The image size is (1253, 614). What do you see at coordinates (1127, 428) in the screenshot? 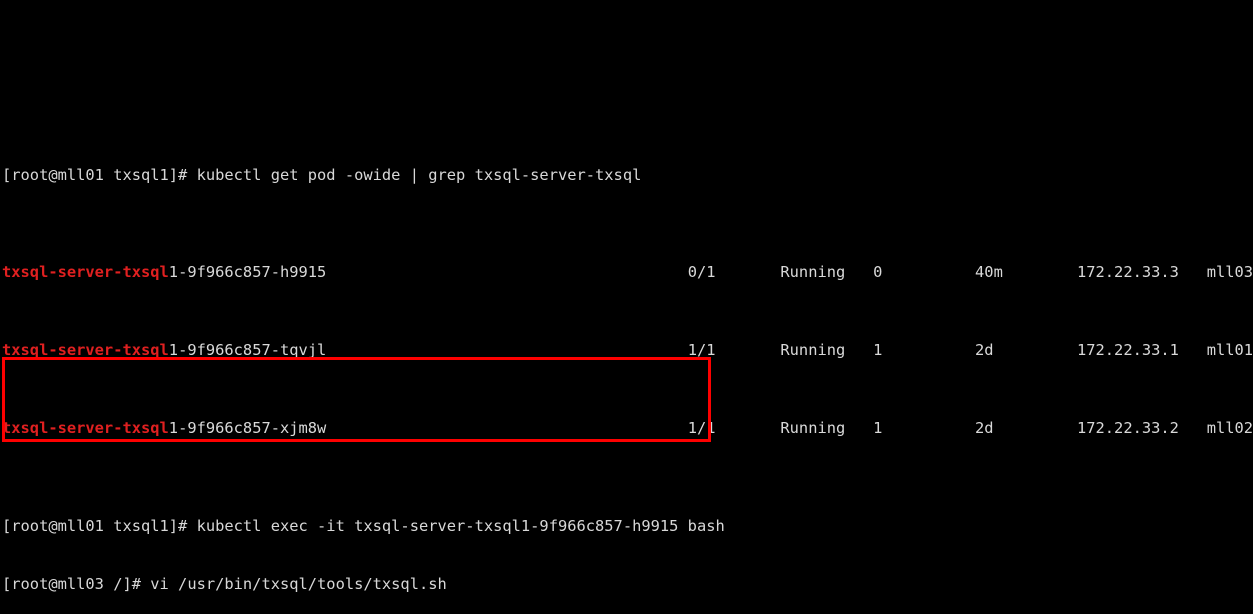
I see `pod-ip-2: 172.22.33.2` at bounding box center [1127, 428].